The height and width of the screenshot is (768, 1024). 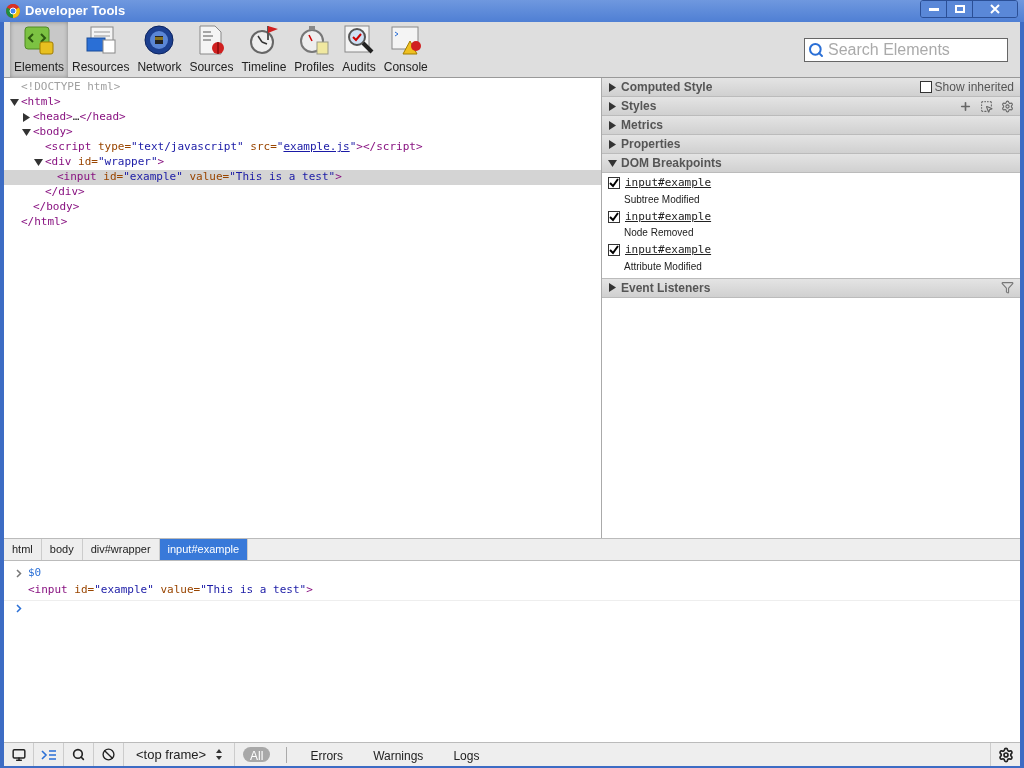 What do you see at coordinates (199, 177) in the screenshot?
I see `node-markup: <input id="example" value="This is a test">` at bounding box center [199, 177].